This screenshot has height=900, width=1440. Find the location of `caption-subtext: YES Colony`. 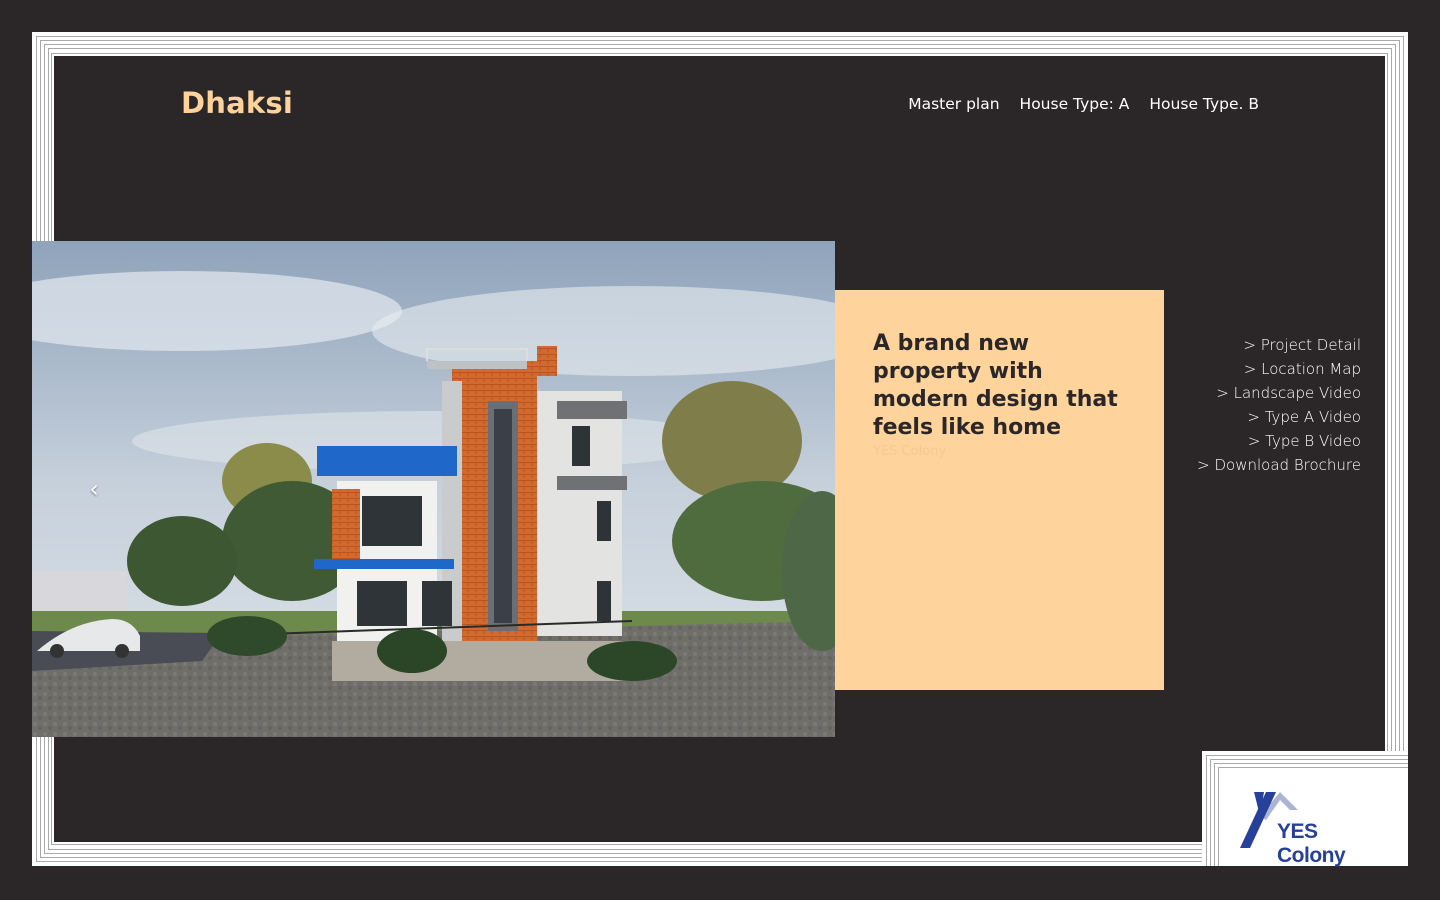

caption-subtext: YES Colony is located at coordinates (910, 451).